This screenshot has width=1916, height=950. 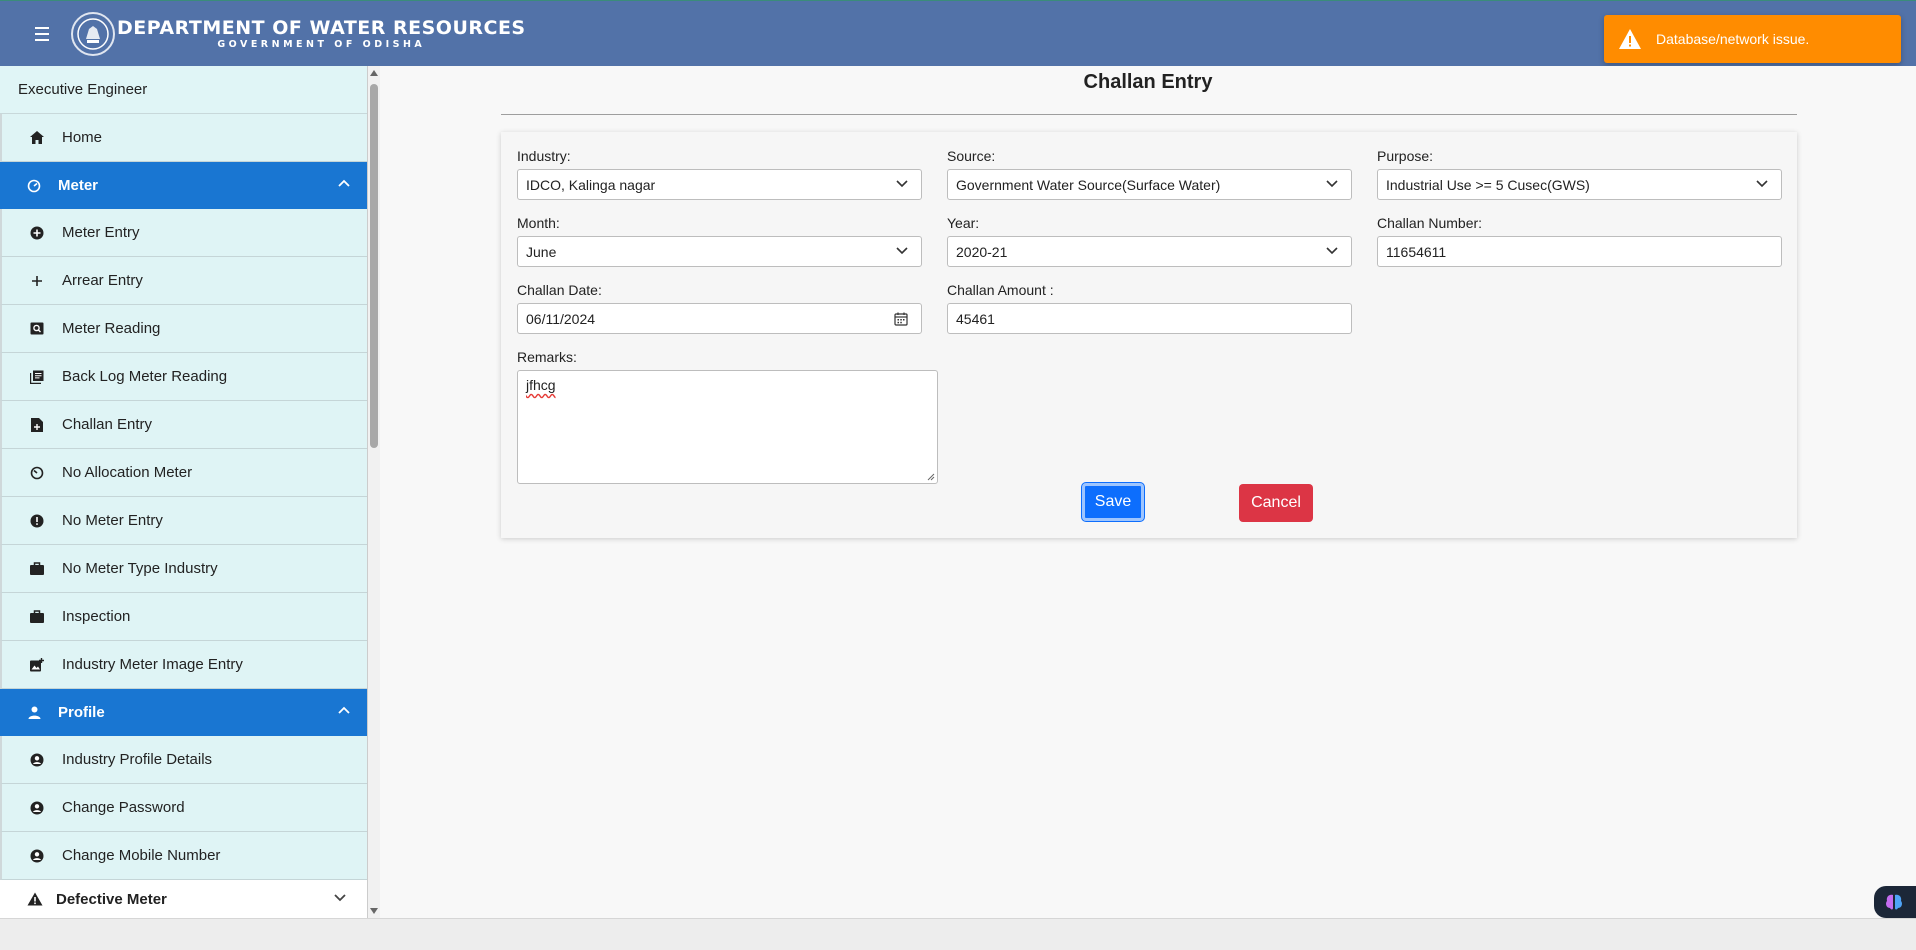 I want to click on sidebar-item-label: No Meter Type Industry, so click(x=140, y=568).